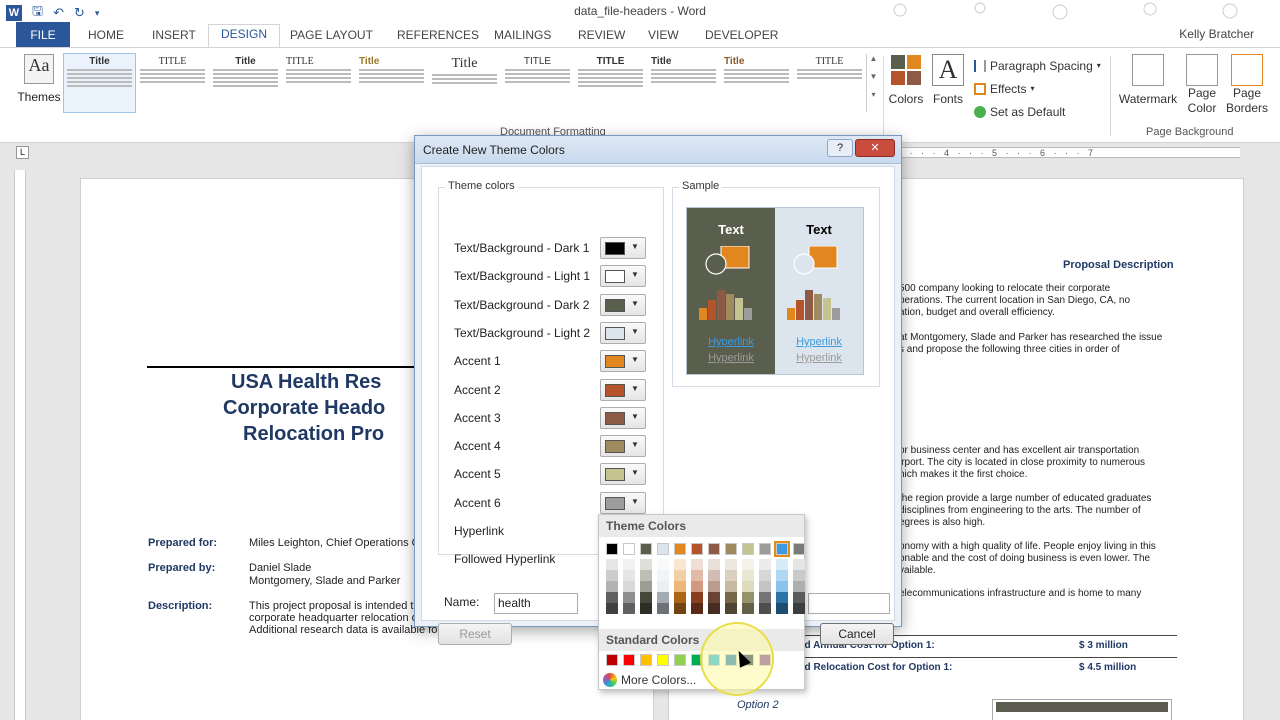 Image resolution: width=1280 pixels, height=720 pixels. Describe the element at coordinates (906, 80) in the screenshot. I see `colors-button: Colors` at that location.